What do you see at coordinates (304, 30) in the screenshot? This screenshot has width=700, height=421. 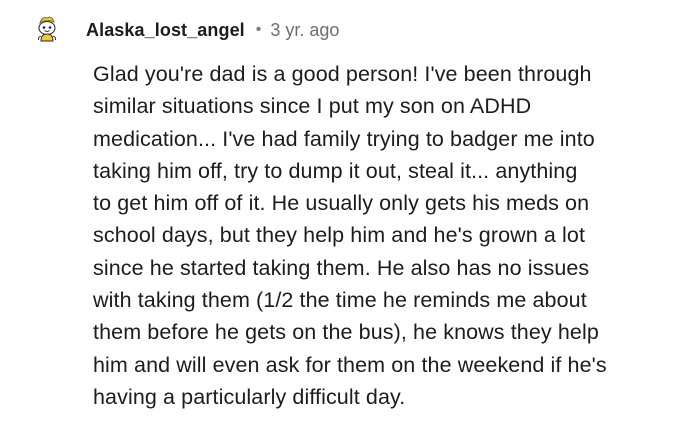 I see `comment-age: 3 yr. ago` at bounding box center [304, 30].